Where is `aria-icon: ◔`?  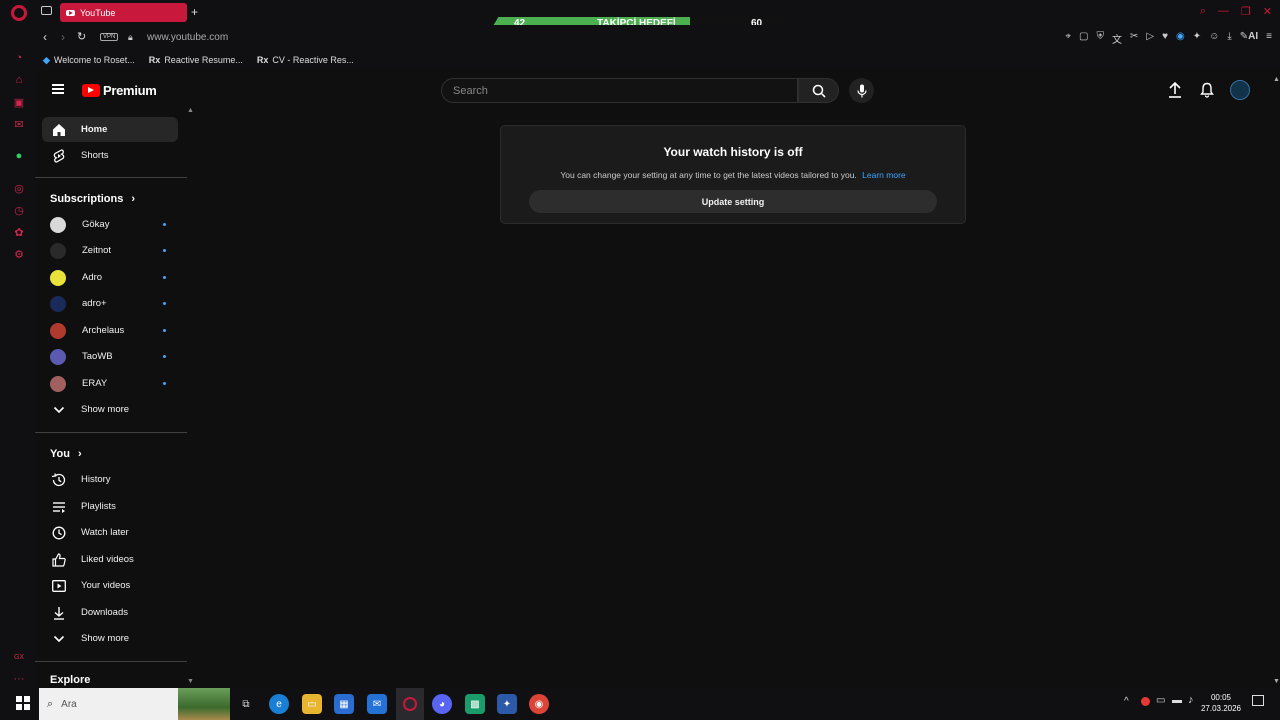 aria-icon: ◔ is located at coordinates (19, 58).